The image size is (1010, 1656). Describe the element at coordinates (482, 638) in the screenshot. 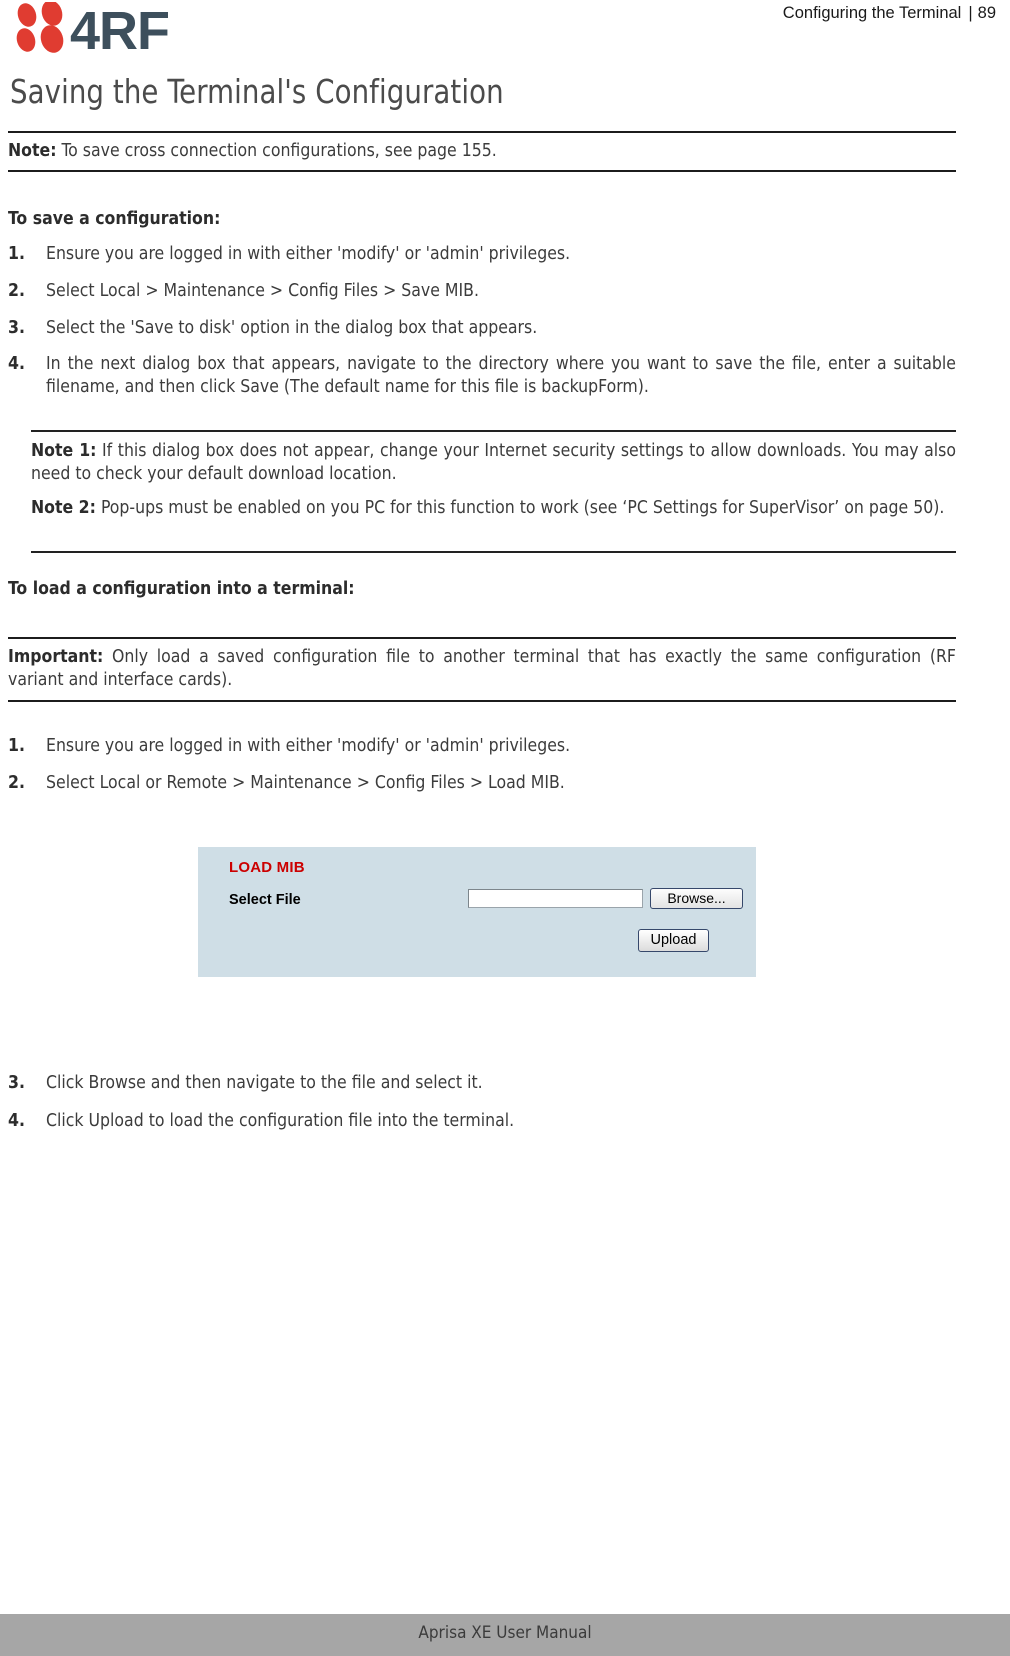

I see `important-top-rule` at that location.